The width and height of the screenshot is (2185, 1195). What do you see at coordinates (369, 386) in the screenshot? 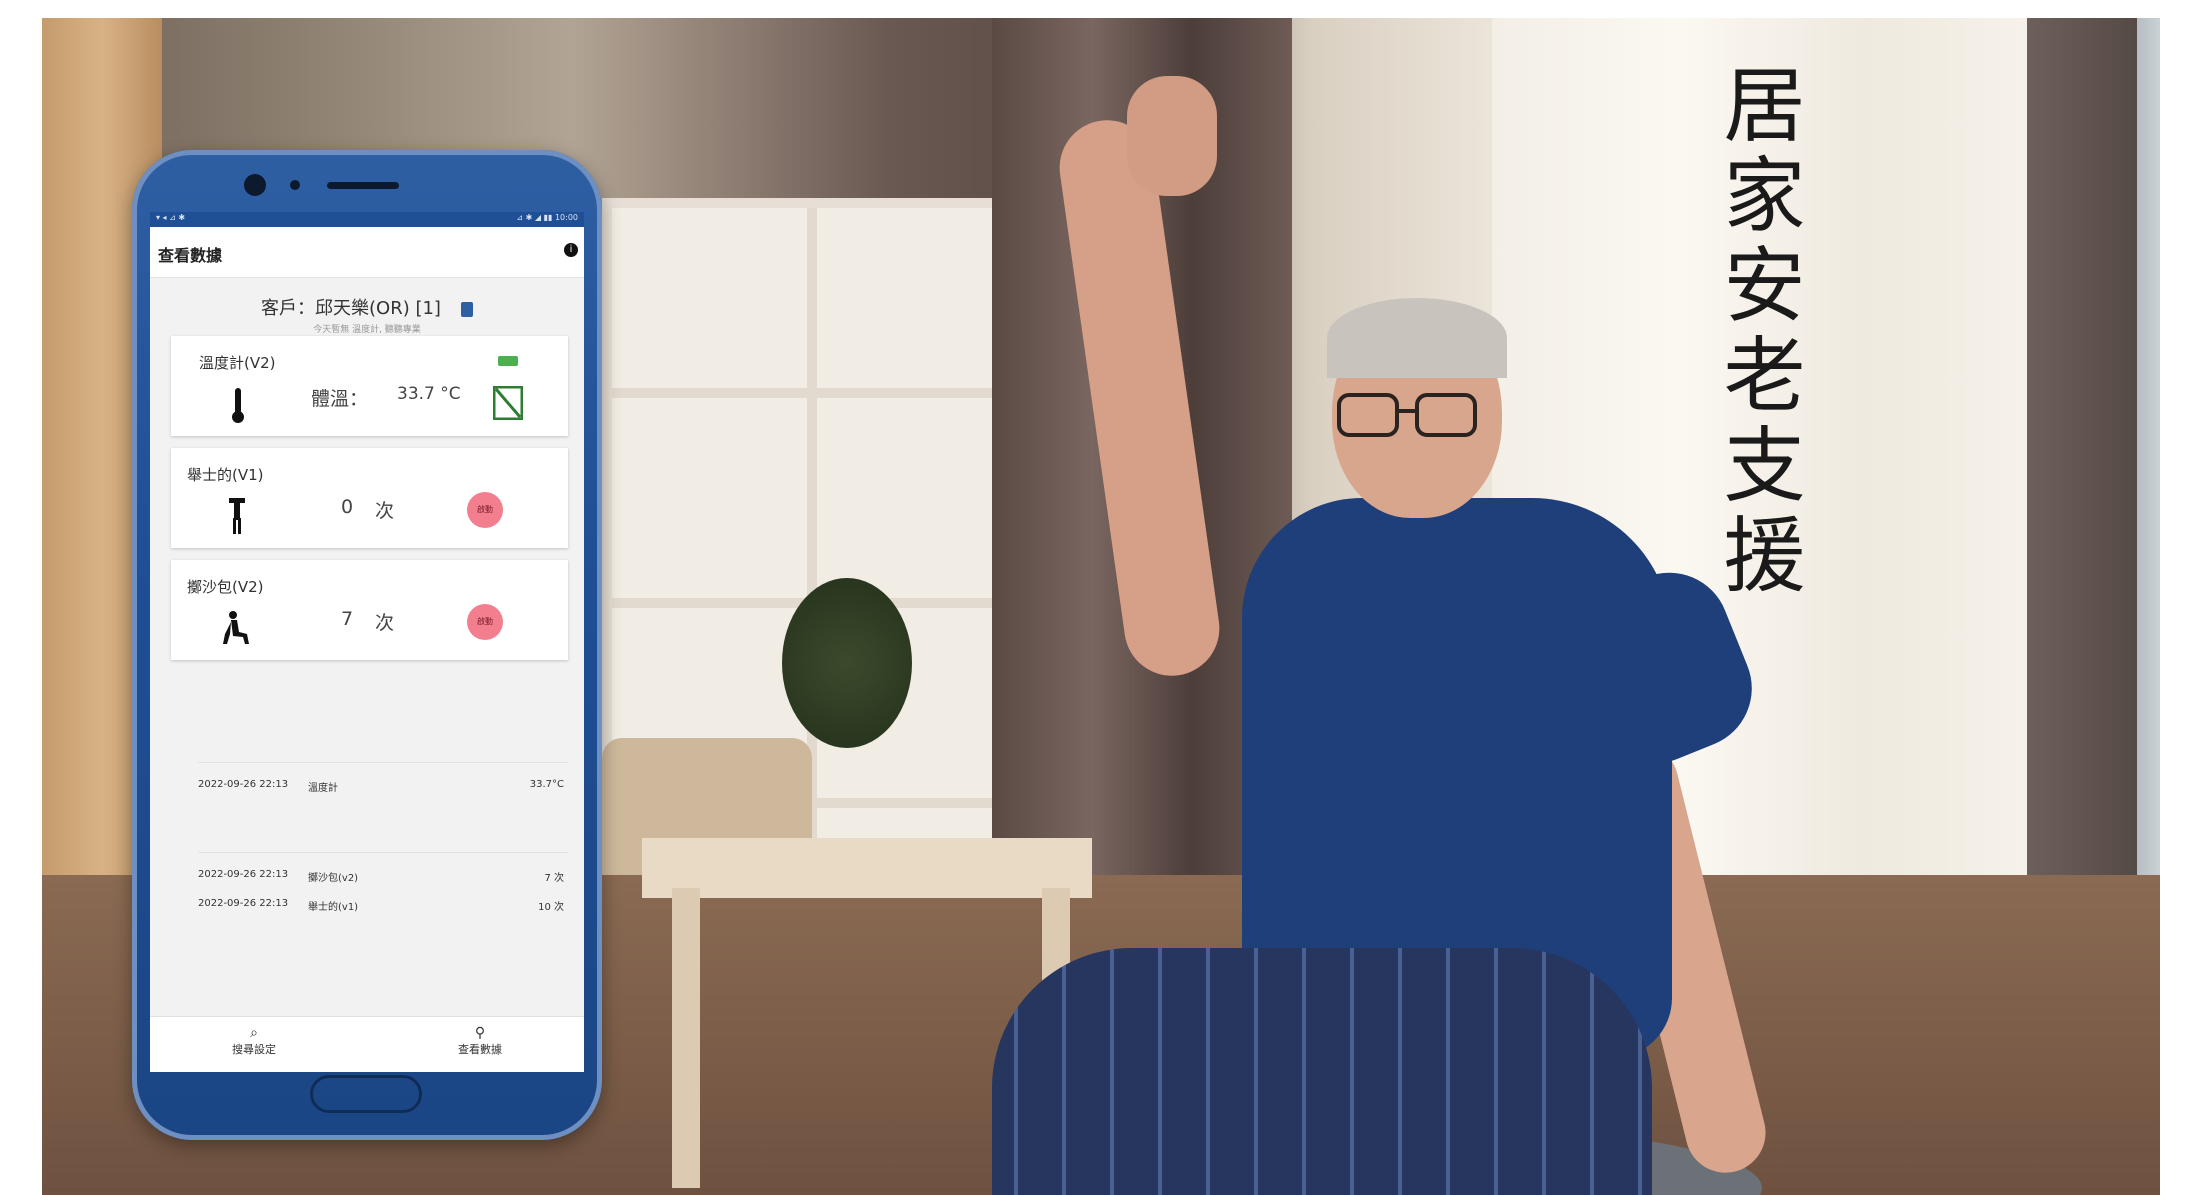
I see `thermometer-card: 溫度計(V2) 體溫： 33.7 °C` at bounding box center [369, 386].